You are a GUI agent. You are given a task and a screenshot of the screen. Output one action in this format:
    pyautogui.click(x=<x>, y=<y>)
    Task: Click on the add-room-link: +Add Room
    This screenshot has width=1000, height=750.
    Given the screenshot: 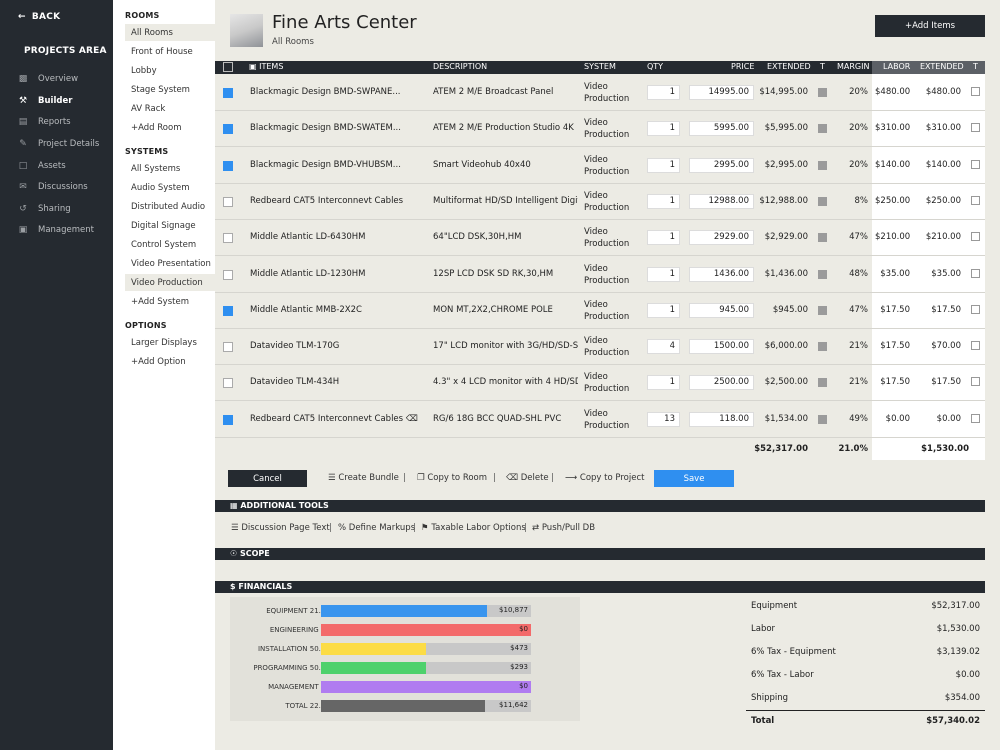 What is the action you would take?
    pyautogui.click(x=170, y=127)
    